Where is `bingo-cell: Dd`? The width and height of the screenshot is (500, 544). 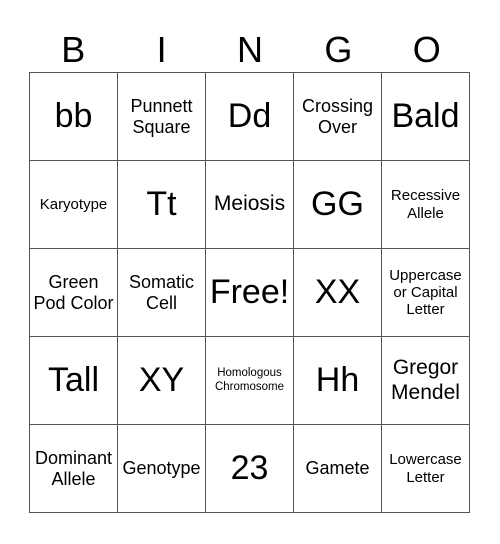 bingo-cell: Dd is located at coordinates (250, 117).